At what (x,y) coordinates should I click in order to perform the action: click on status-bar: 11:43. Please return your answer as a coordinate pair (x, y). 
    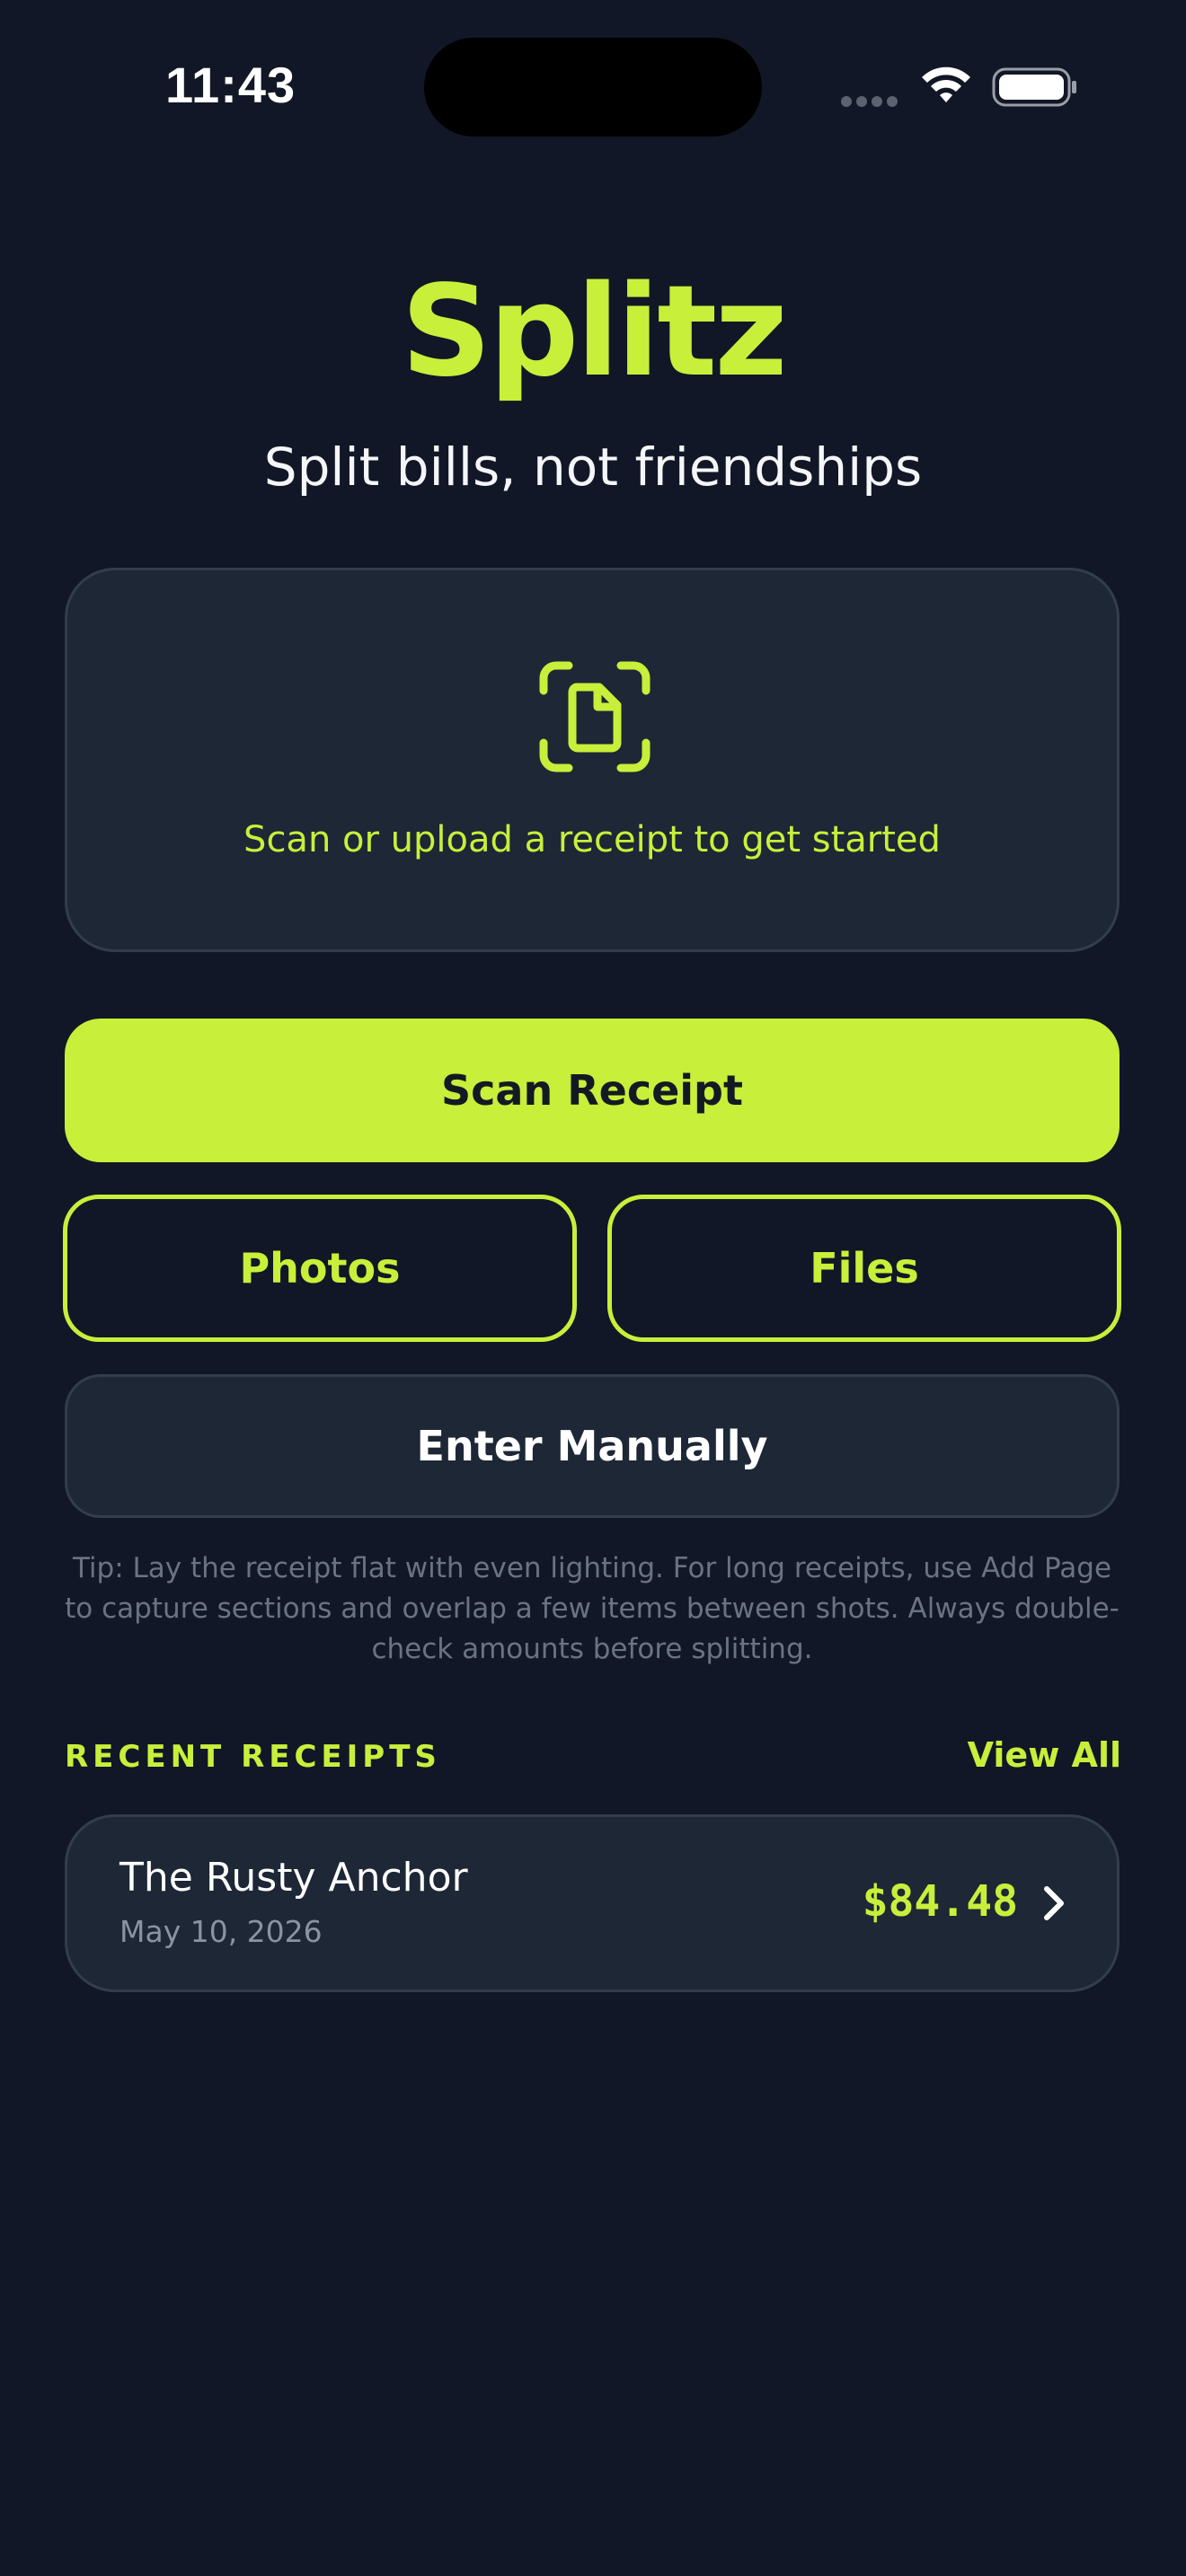
    Looking at the image, I should click on (593, 85).